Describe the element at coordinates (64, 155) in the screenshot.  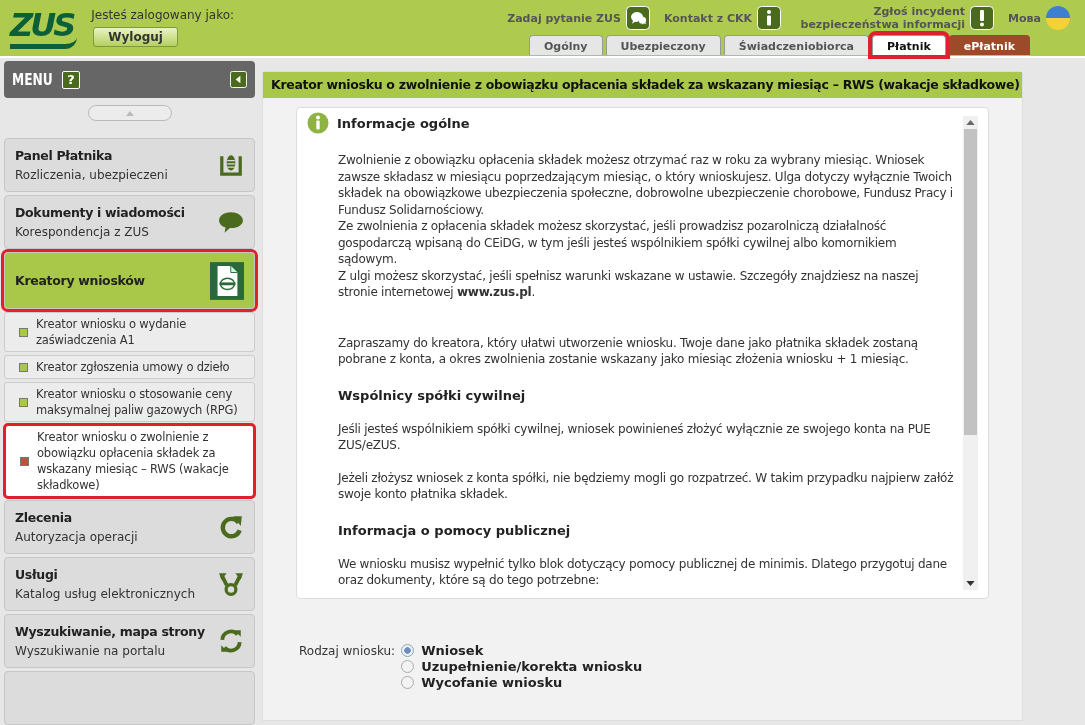
I see `section-title: Panel Płatnika` at that location.